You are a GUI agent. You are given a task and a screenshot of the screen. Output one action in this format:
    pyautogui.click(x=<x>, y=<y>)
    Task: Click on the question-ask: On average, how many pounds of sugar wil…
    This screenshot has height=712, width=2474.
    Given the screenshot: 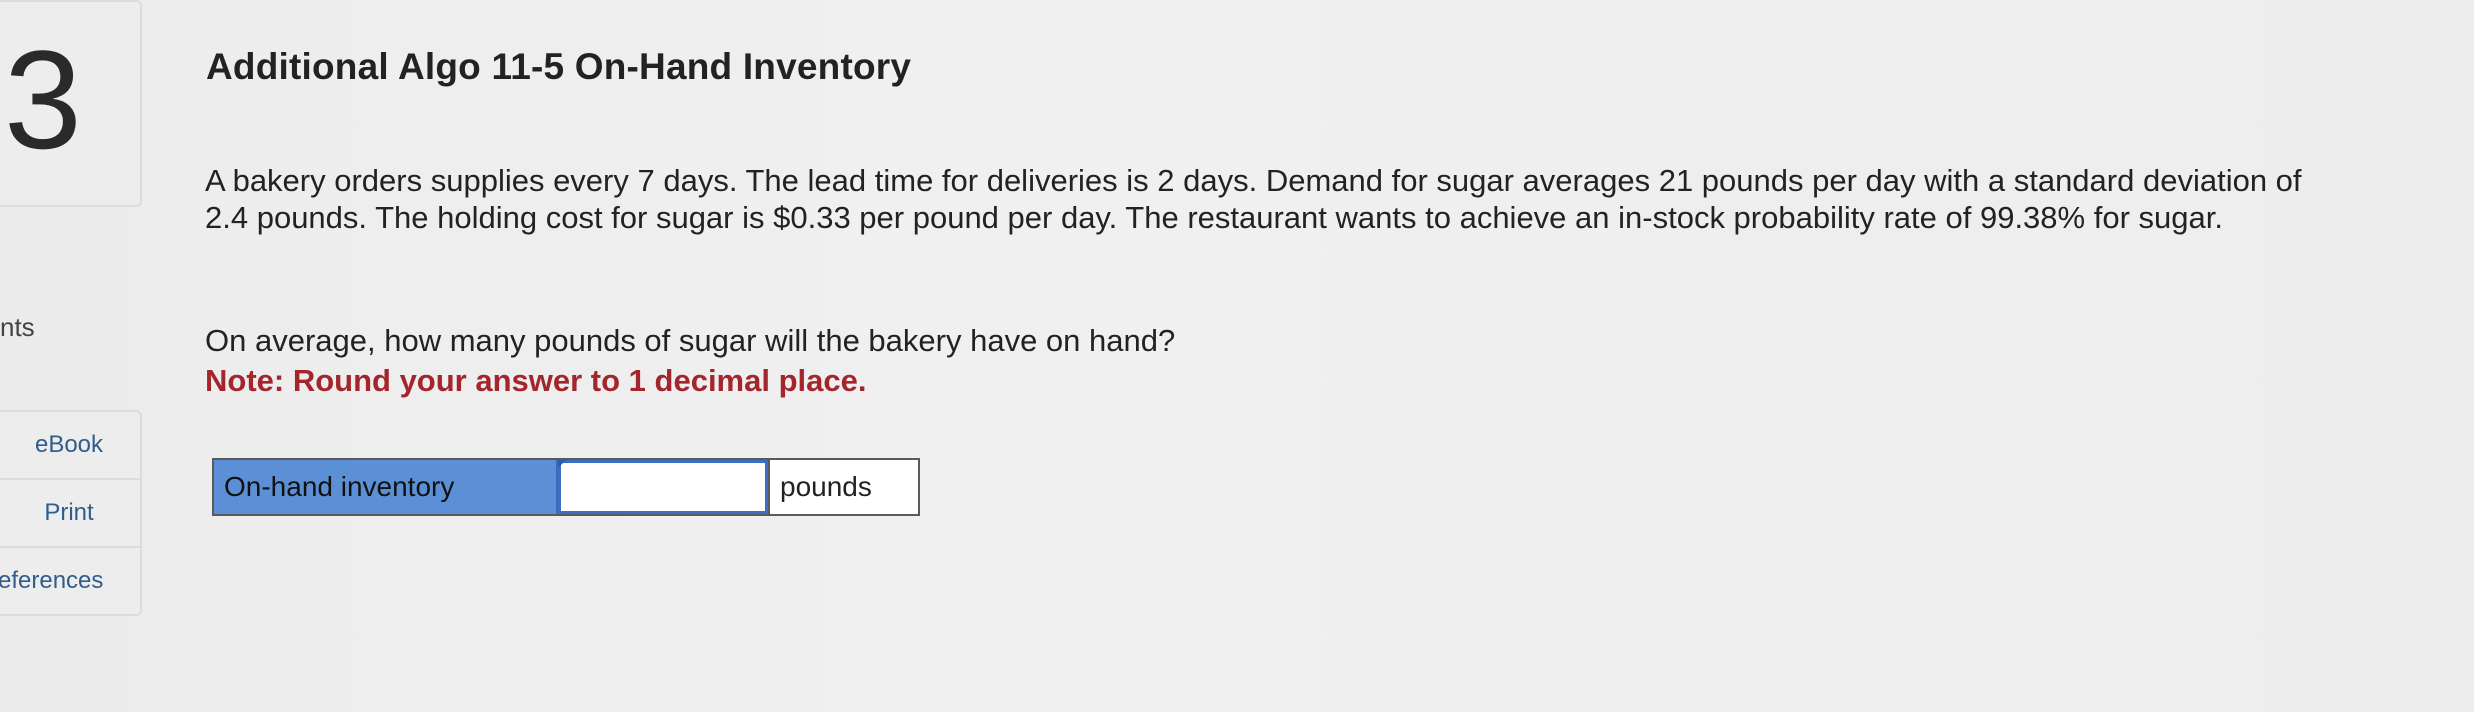 What is the action you would take?
    pyautogui.click(x=690, y=340)
    